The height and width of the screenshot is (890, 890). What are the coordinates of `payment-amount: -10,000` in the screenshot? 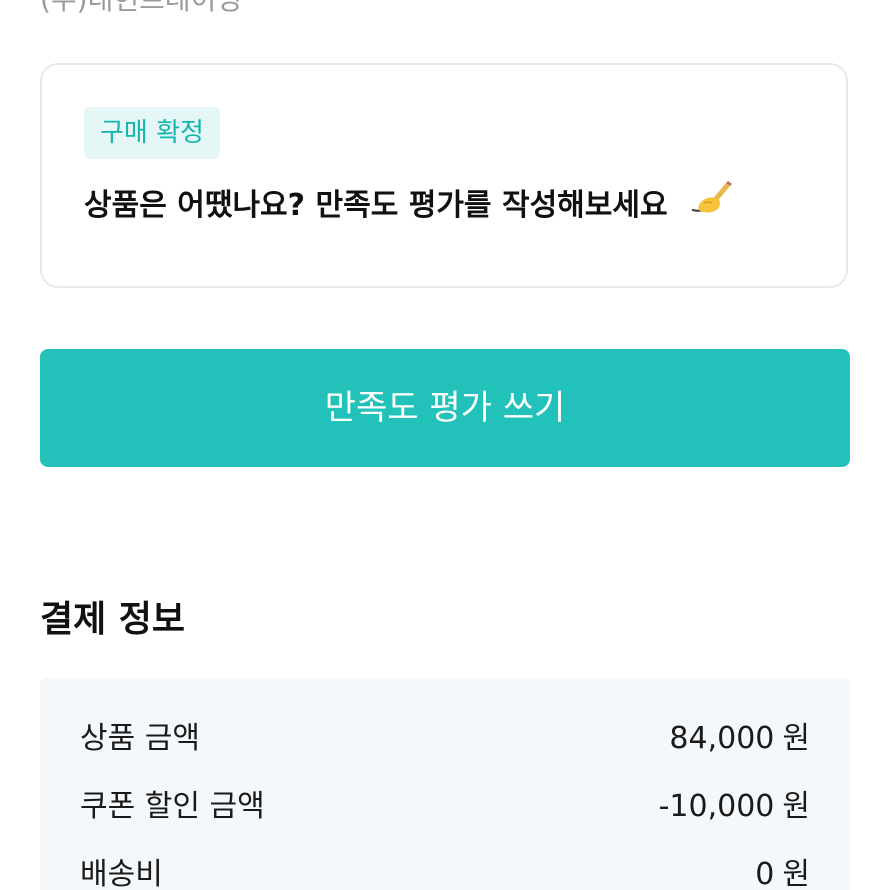 It's located at (716, 806).